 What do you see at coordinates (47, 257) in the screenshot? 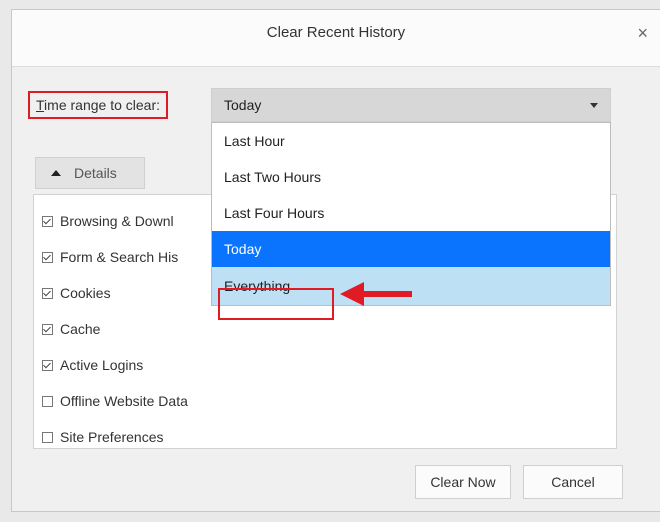
I see `checkbox-form-search` at bounding box center [47, 257].